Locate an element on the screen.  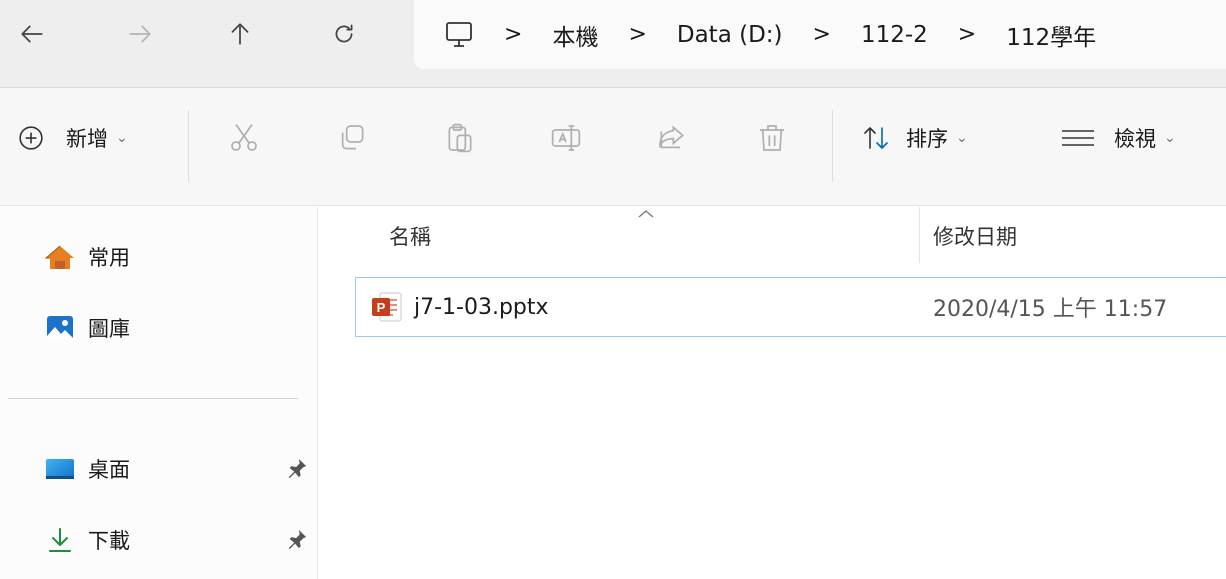
arrow-up-icon is located at coordinates (240, 34).